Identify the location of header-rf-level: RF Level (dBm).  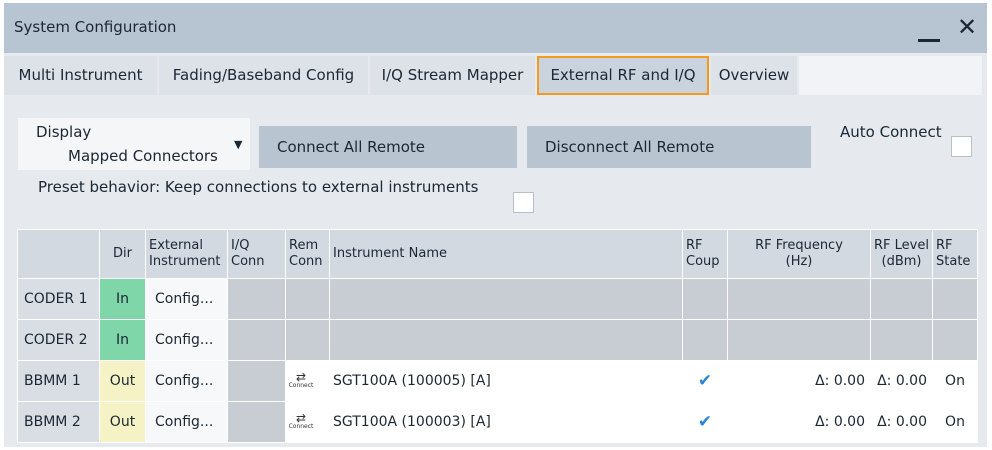
(901, 254).